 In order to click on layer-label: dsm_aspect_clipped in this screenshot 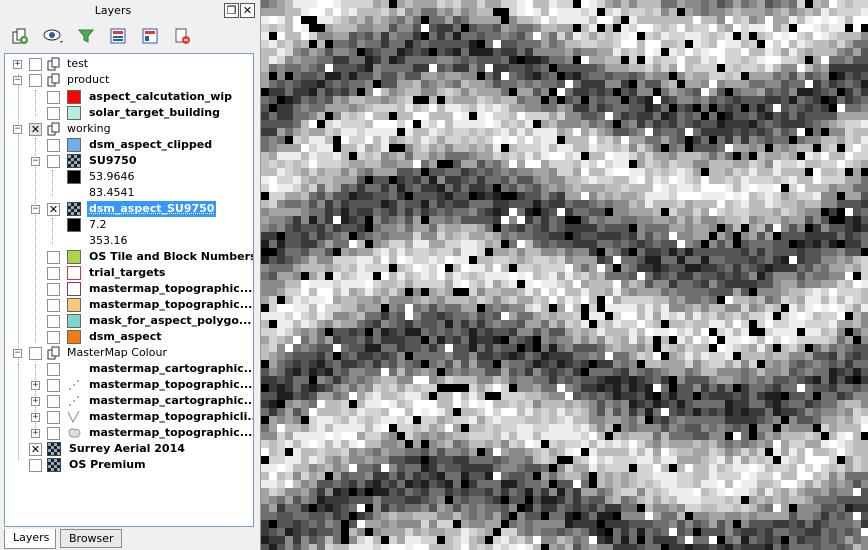, I will do `click(151, 144)`.